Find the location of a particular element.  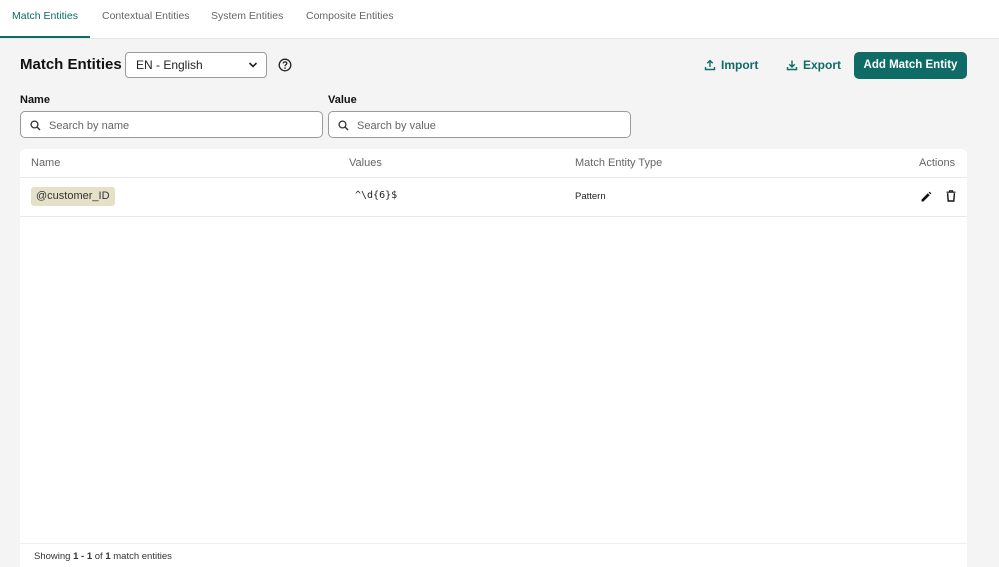

help-circle-icon is located at coordinates (285, 65).